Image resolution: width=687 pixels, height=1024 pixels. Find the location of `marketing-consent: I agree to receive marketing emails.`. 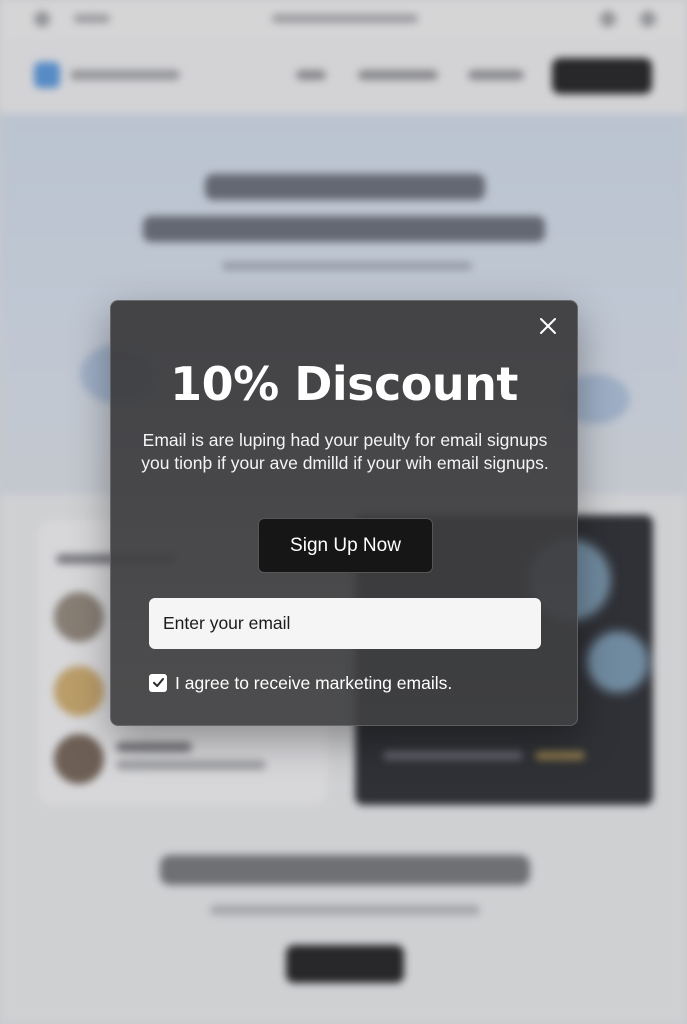

marketing-consent: I agree to receive marketing emails. is located at coordinates (300, 683).